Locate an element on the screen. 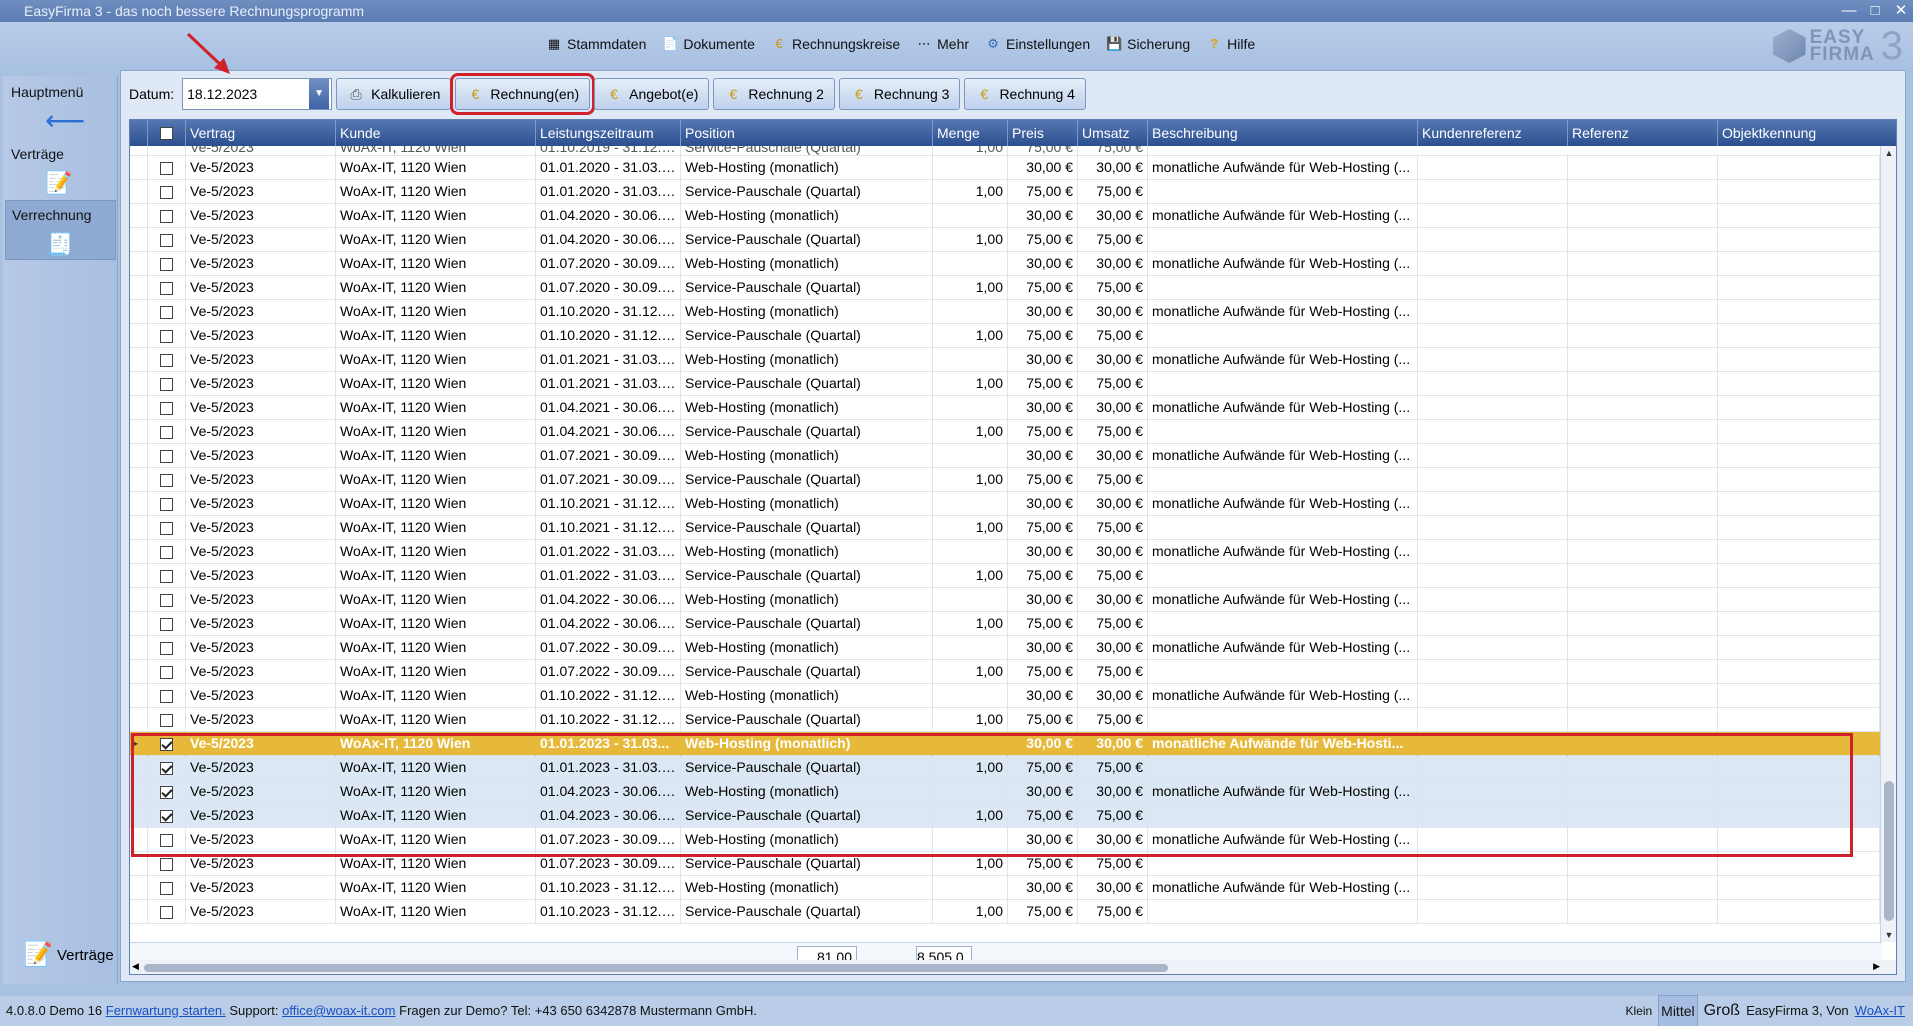  menu-rechnungskreise: € Rechnungskreise is located at coordinates (835, 44).